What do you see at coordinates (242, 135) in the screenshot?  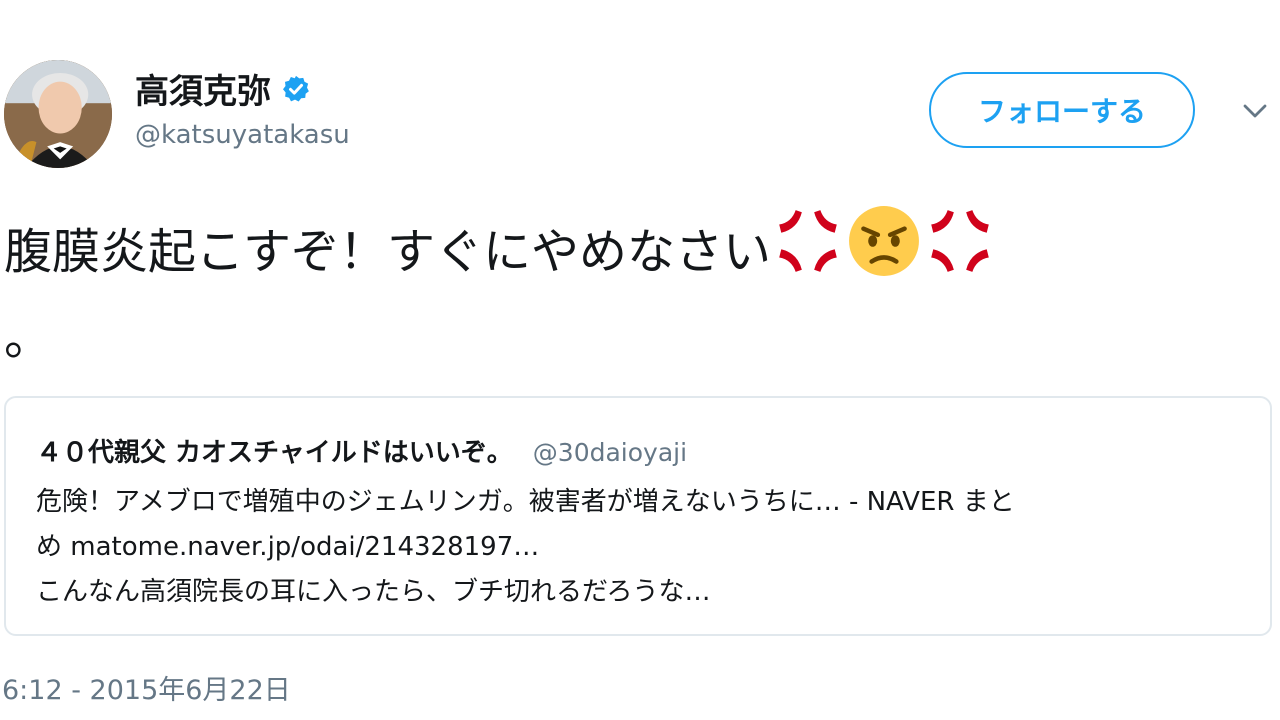 I see `author-handle: @katsuyatakasu` at bounding box center [242, 135].